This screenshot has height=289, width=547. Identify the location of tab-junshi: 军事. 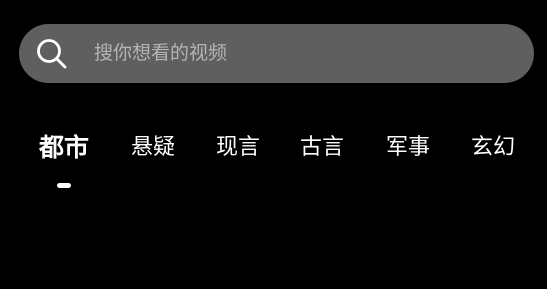
(408, 148).